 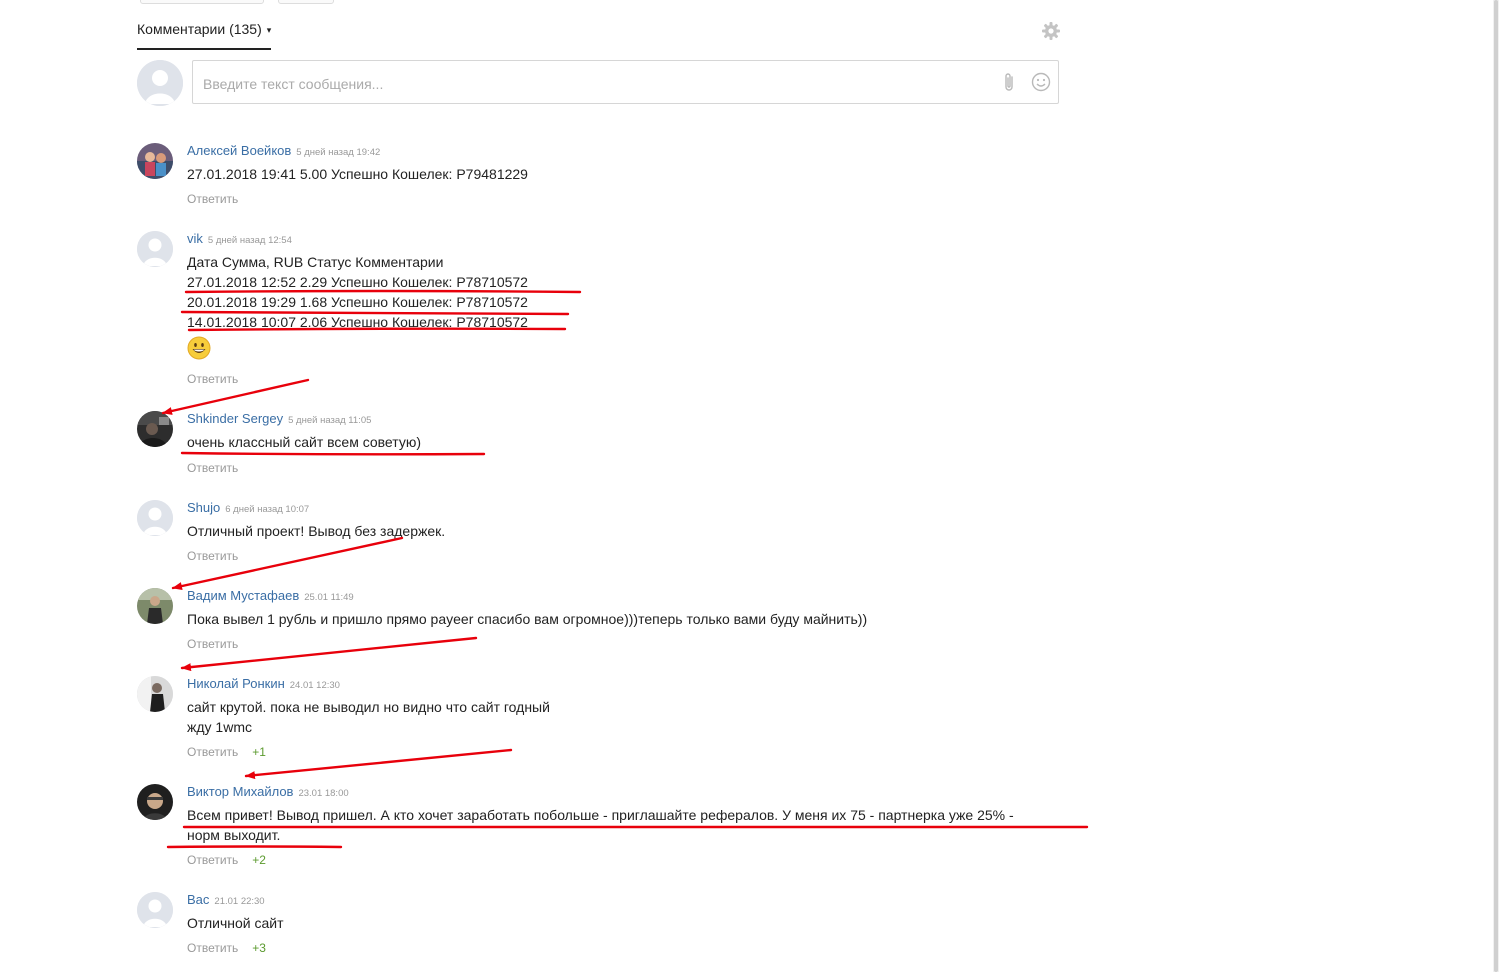 What do you see at coordinates (250, 240) in the screenshot?
I see `comment-timestamp: 5 дней назад 12:54` at bounding box center [250, 240].